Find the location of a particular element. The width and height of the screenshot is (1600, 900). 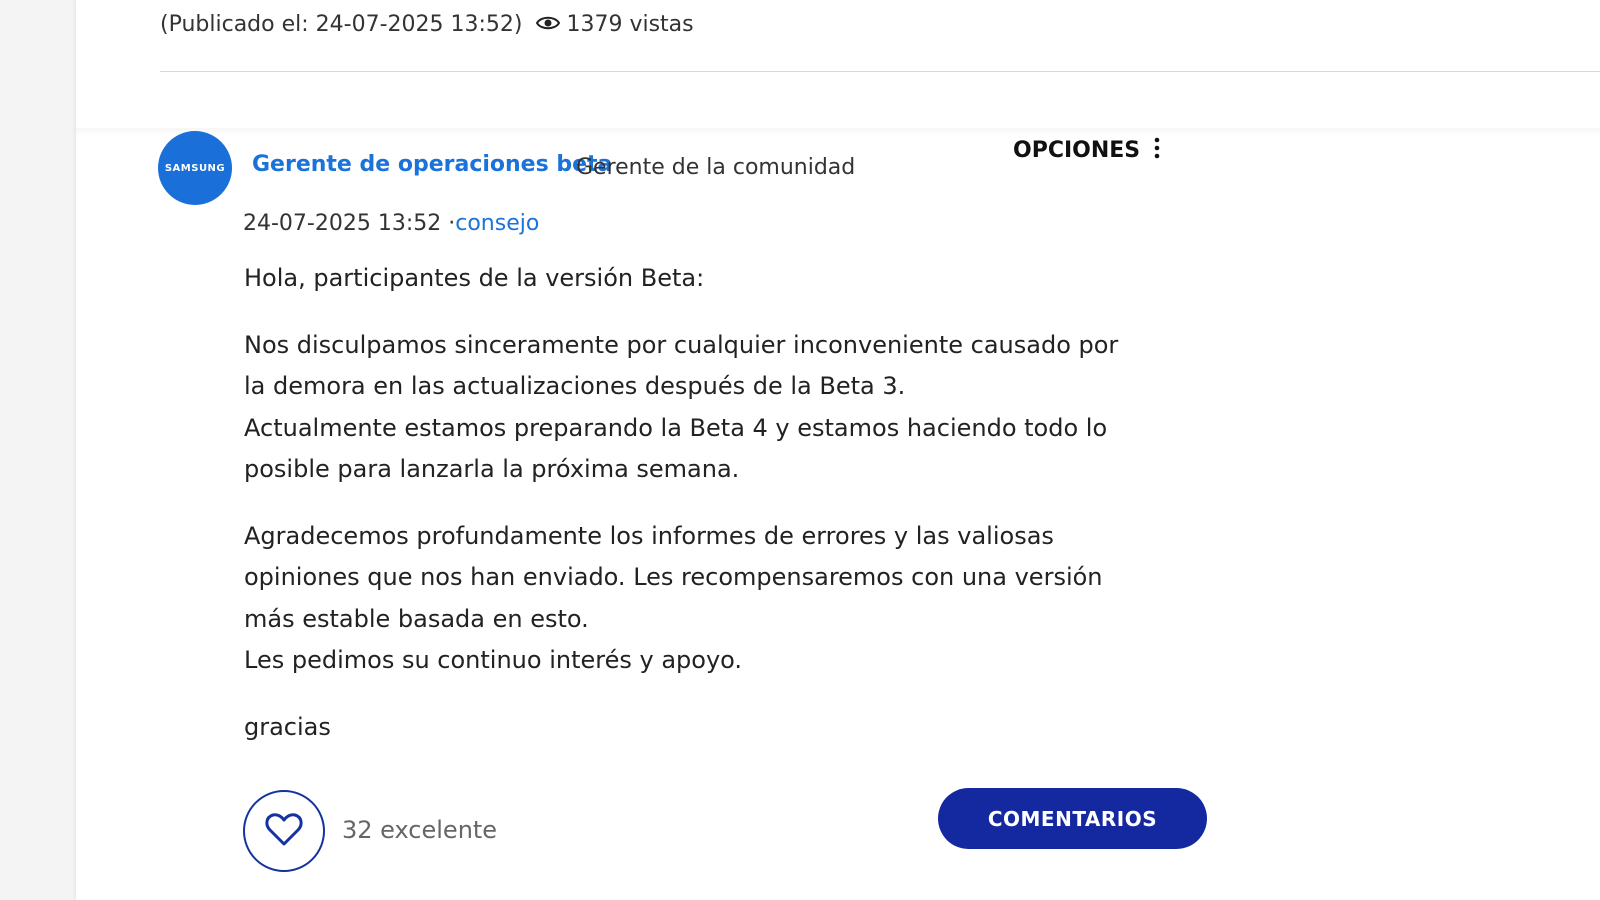

options-menu-button: OPCIONES is located at coordinates (1086, 150).